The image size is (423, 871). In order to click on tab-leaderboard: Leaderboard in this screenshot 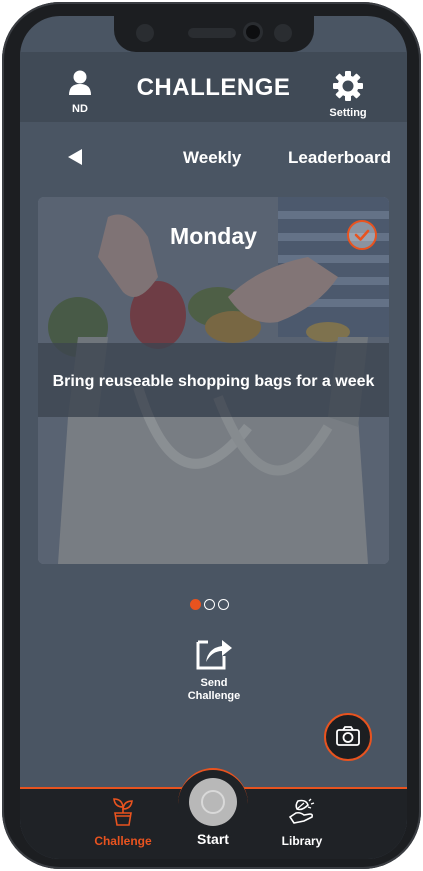, I will do `click(339, 158)`.